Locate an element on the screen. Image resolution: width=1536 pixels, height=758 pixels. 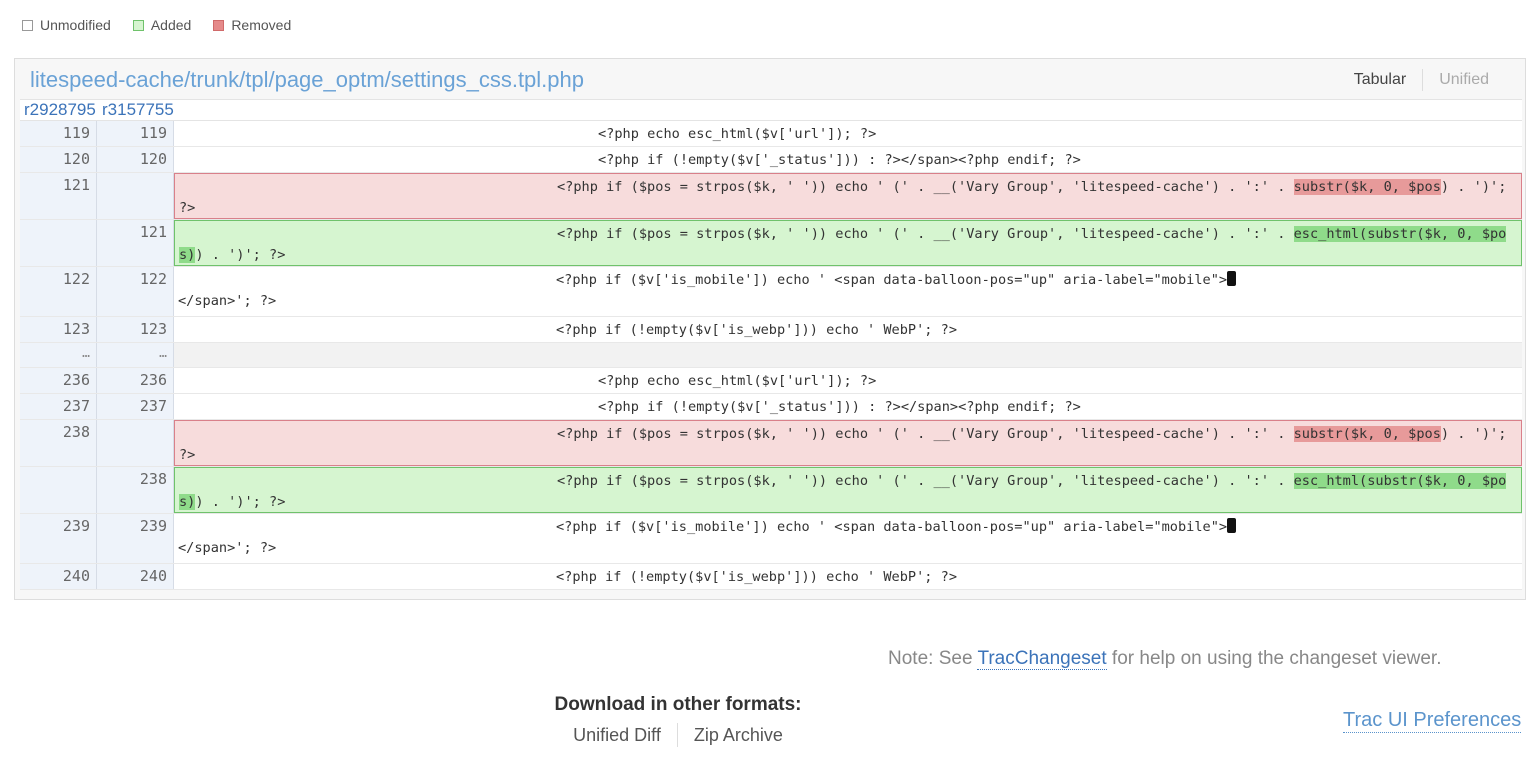
trac-changeset-link: TracChangeset is located at coordinates (1042, 659).